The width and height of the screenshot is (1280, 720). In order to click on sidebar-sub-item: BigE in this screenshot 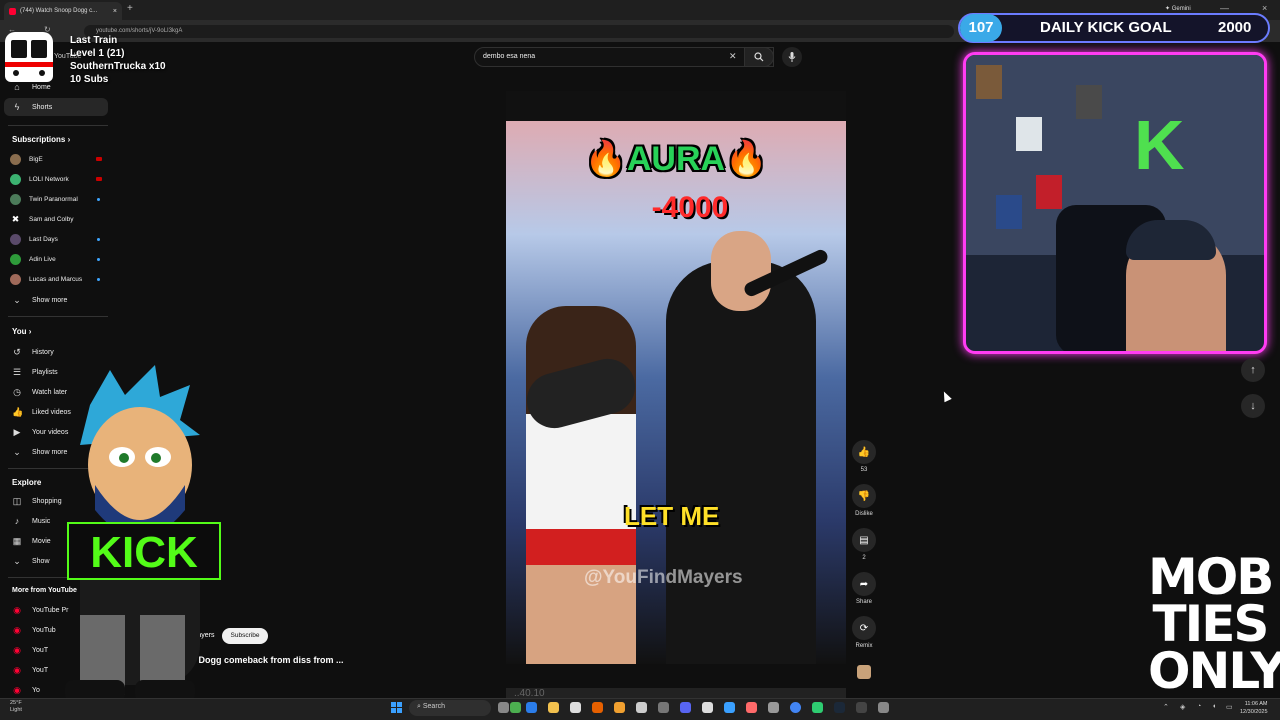, I will do `click(60, 159)`.